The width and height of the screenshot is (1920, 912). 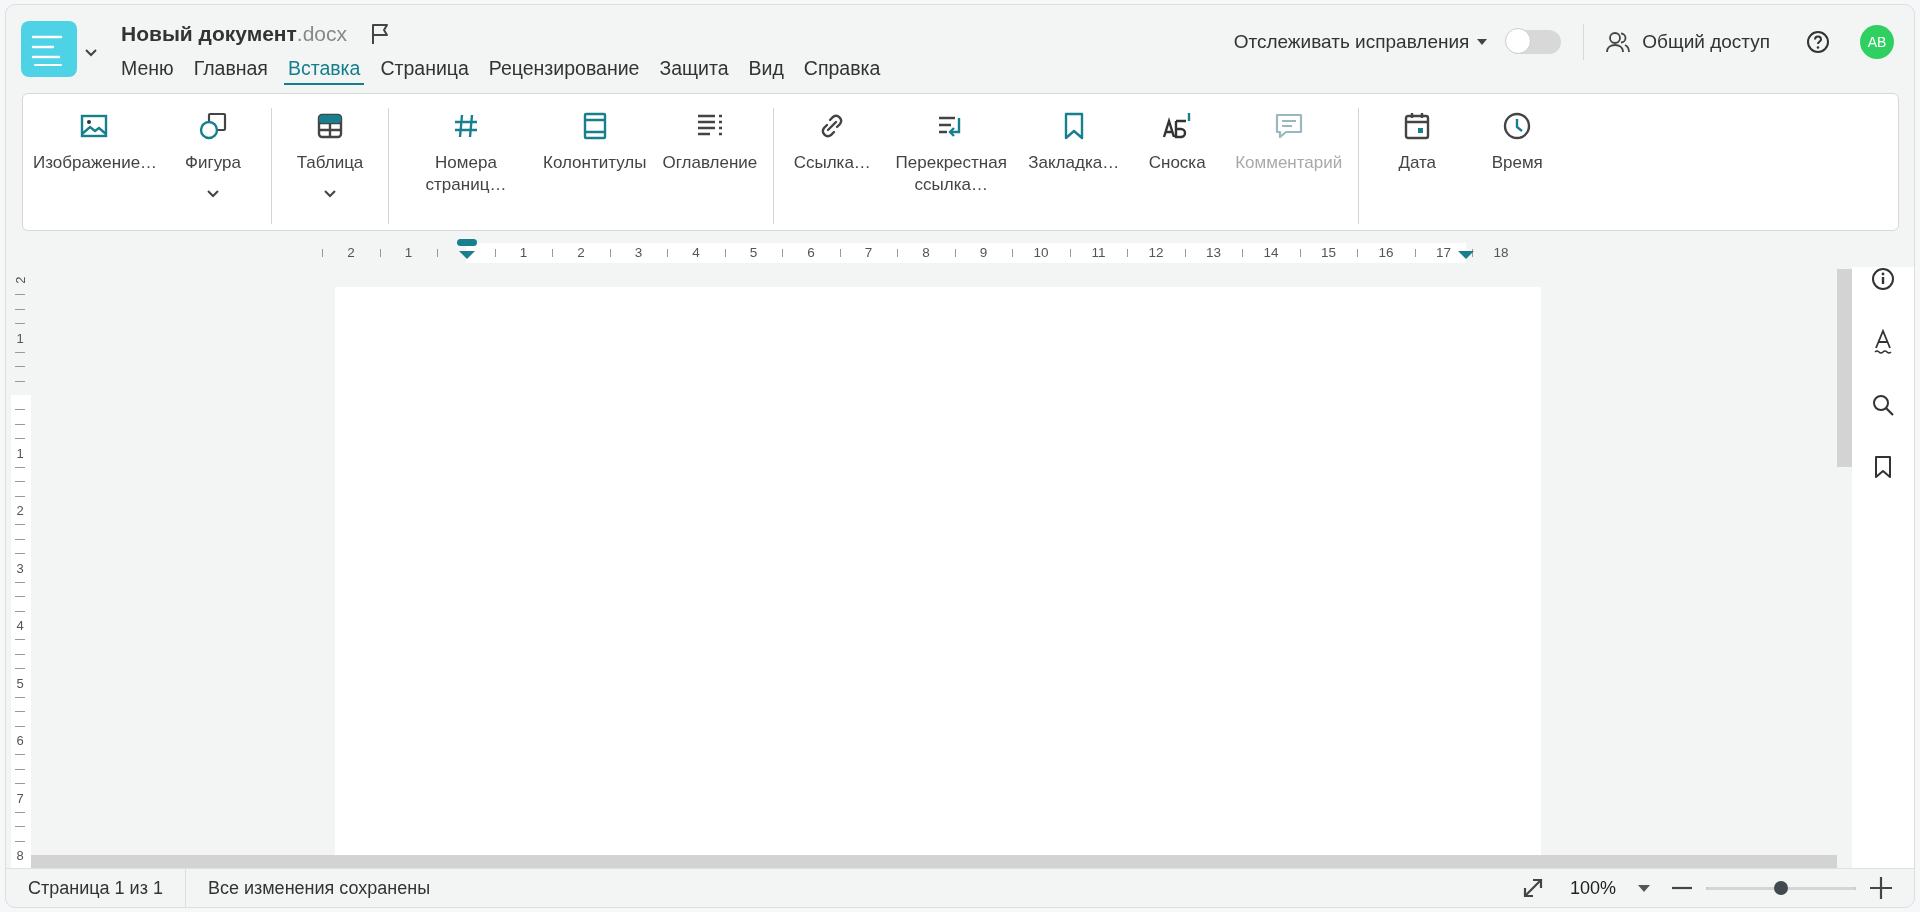 I want to click on menu-tab: Рецензирование, so click(x=564, y=70).